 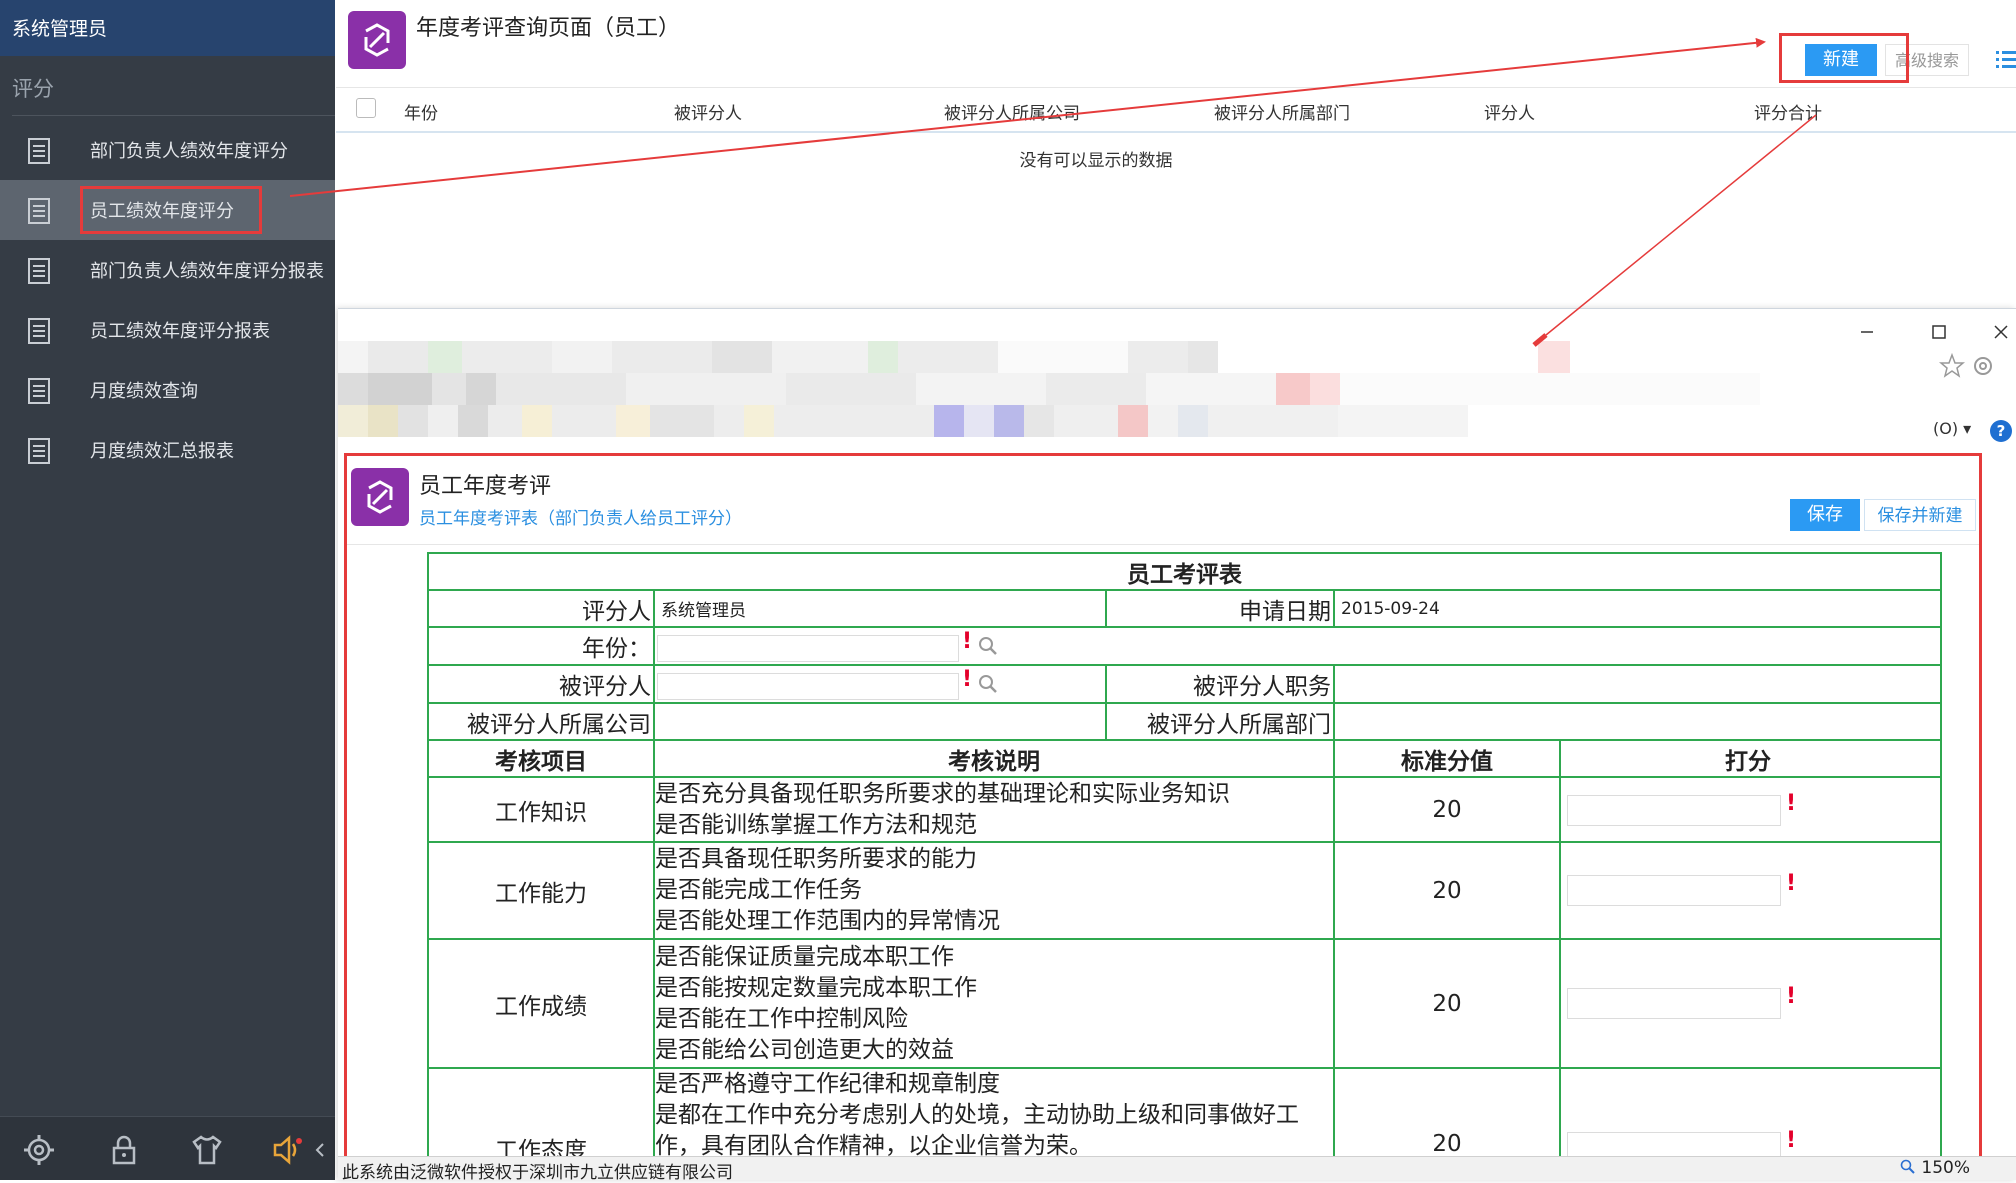 What do you see at coordinates (1946, 1168) in the screenshot?
I see `zoom-level: 150%` at bounding box center [1946, 1168].